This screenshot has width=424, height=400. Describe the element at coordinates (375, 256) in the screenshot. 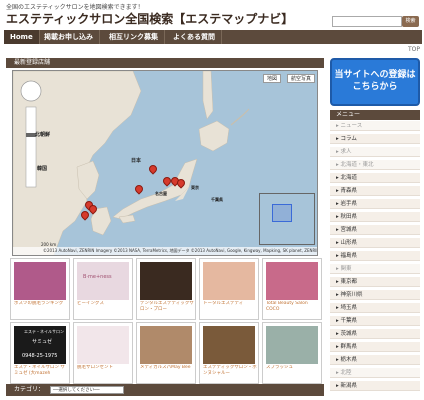

I see `sidebar-item: ▸ 福島県` at that location.